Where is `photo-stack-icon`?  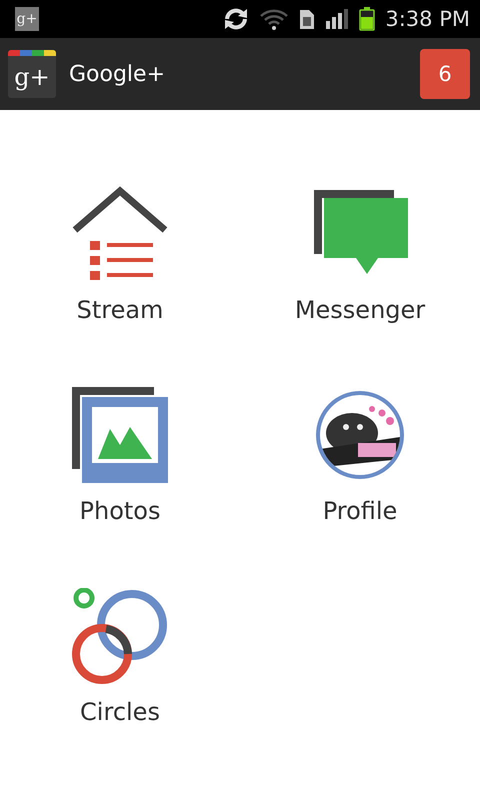 photo-stack-icon is located at coordinates (120, 435).